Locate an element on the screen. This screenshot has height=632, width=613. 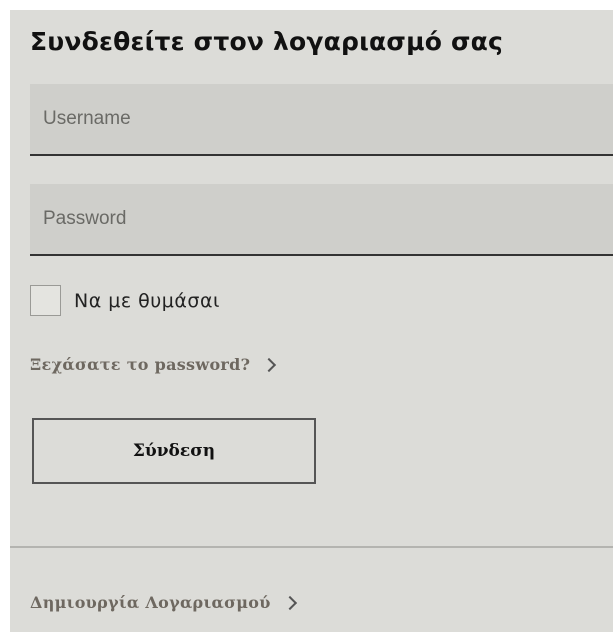
divider is located at coordinates (311, 547).